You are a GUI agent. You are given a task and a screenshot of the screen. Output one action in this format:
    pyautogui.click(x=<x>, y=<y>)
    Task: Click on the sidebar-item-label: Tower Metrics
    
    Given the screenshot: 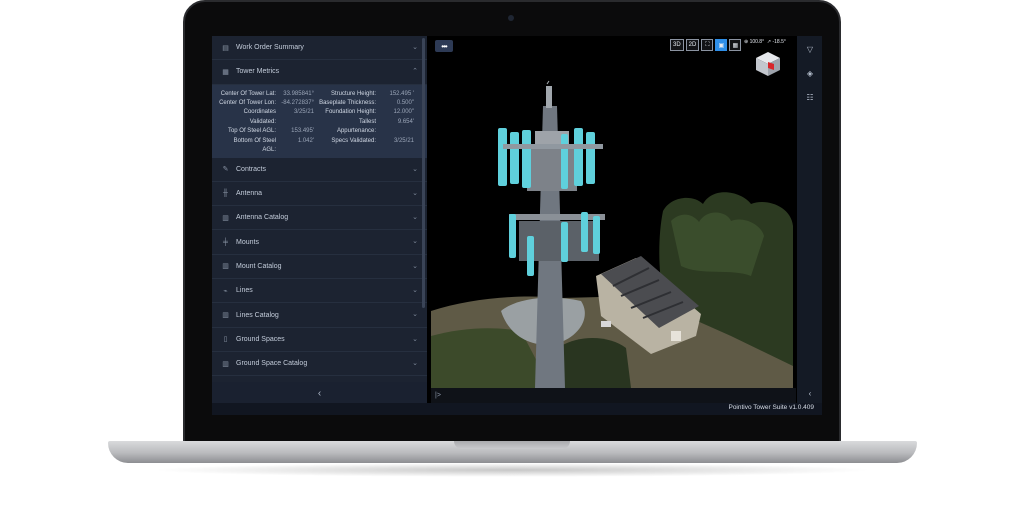 What is the action you would take?
    pyautogui.click(x=258, y=72)
    